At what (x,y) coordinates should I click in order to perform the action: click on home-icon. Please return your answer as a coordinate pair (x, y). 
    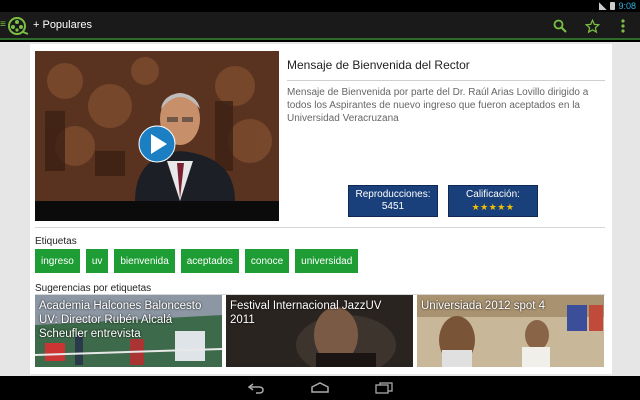
    Looking at the image, I should click on (320, 388).